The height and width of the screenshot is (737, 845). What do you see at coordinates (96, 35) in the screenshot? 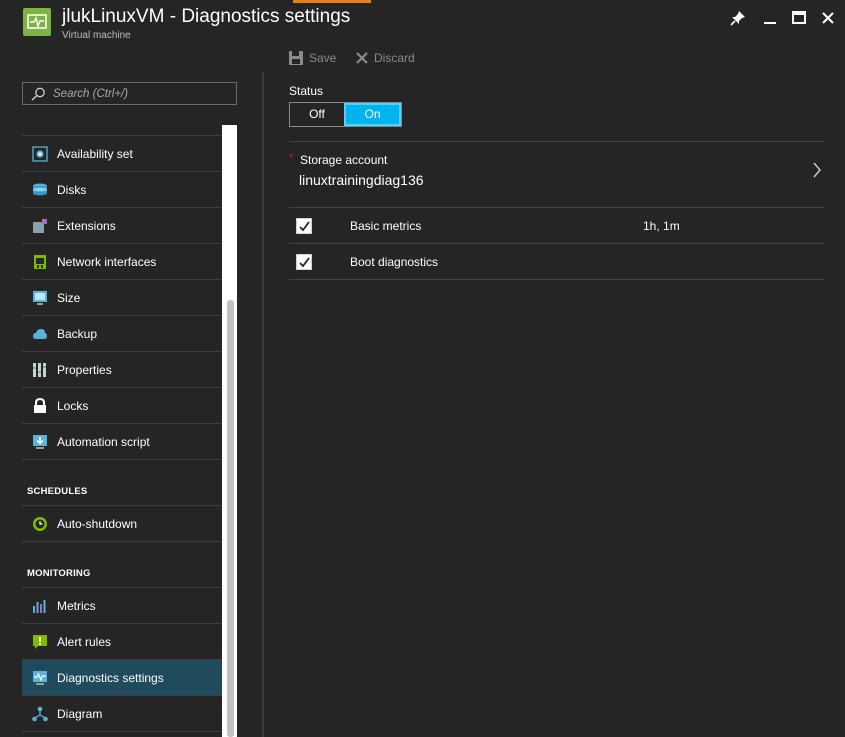
I see `page-subtitle: Virtual machine` at bounding box center [96, 35].